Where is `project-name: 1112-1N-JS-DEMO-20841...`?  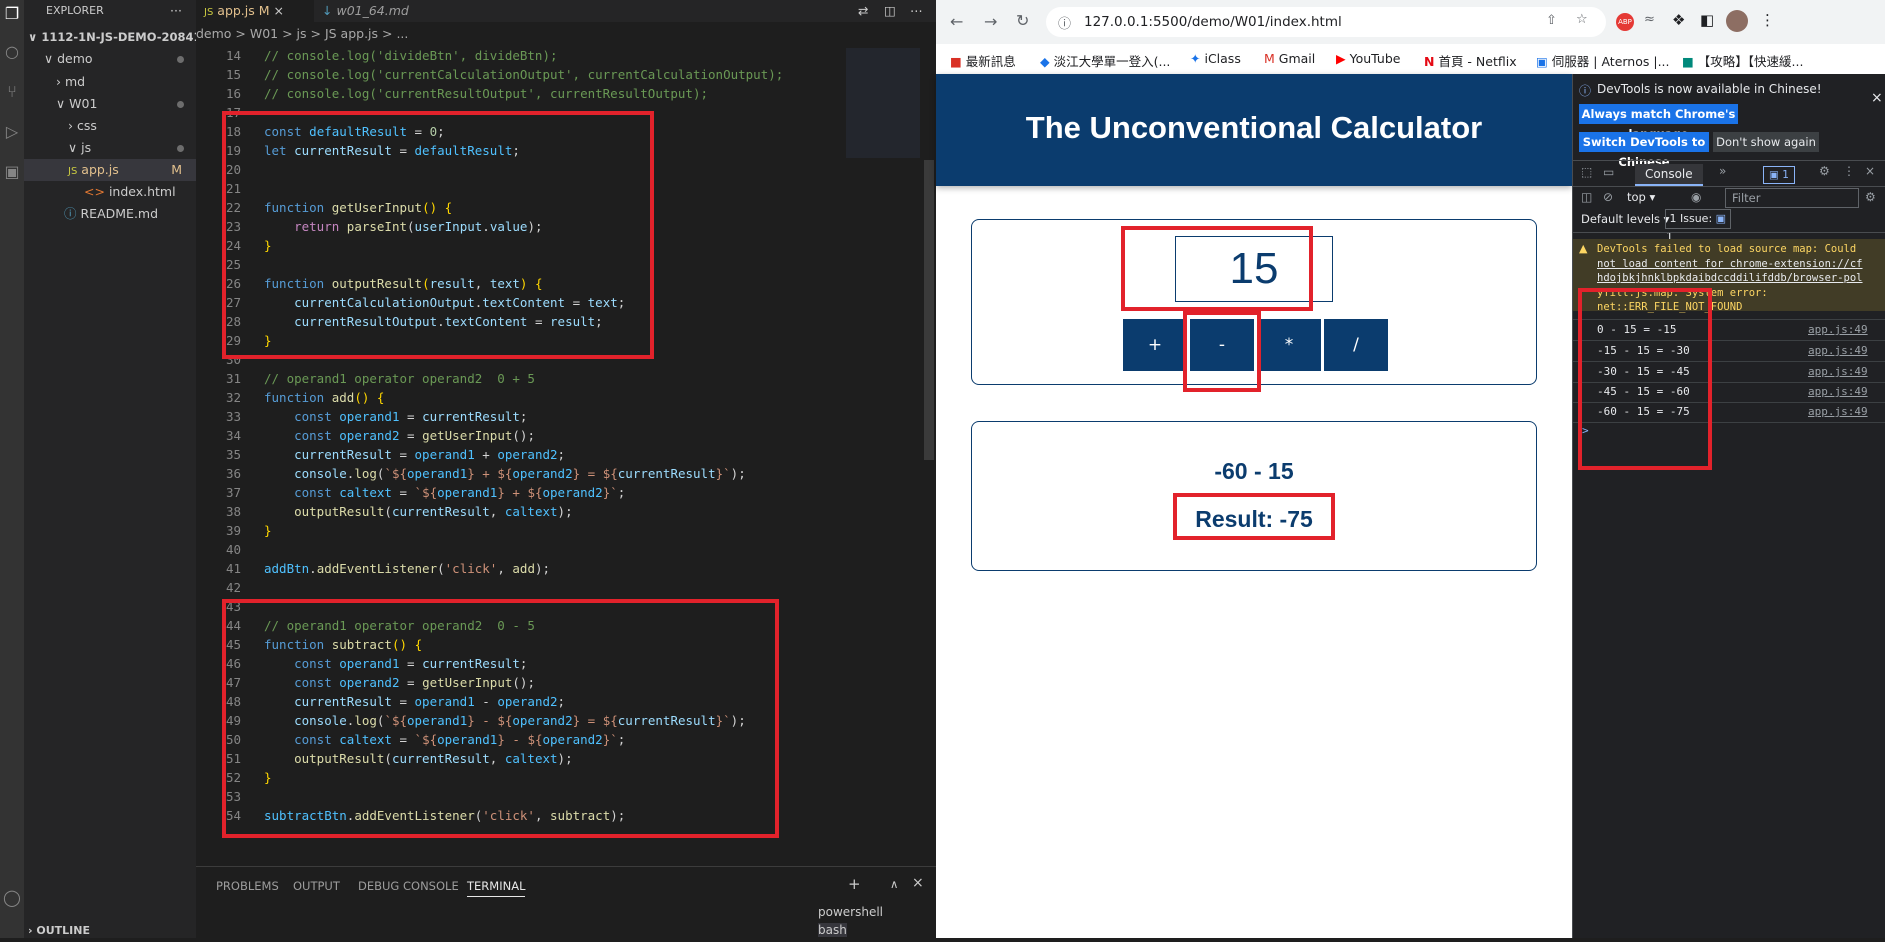
project-name: 1112-1N-JS-DEMO-20841... is located at coordinates (128, 37).